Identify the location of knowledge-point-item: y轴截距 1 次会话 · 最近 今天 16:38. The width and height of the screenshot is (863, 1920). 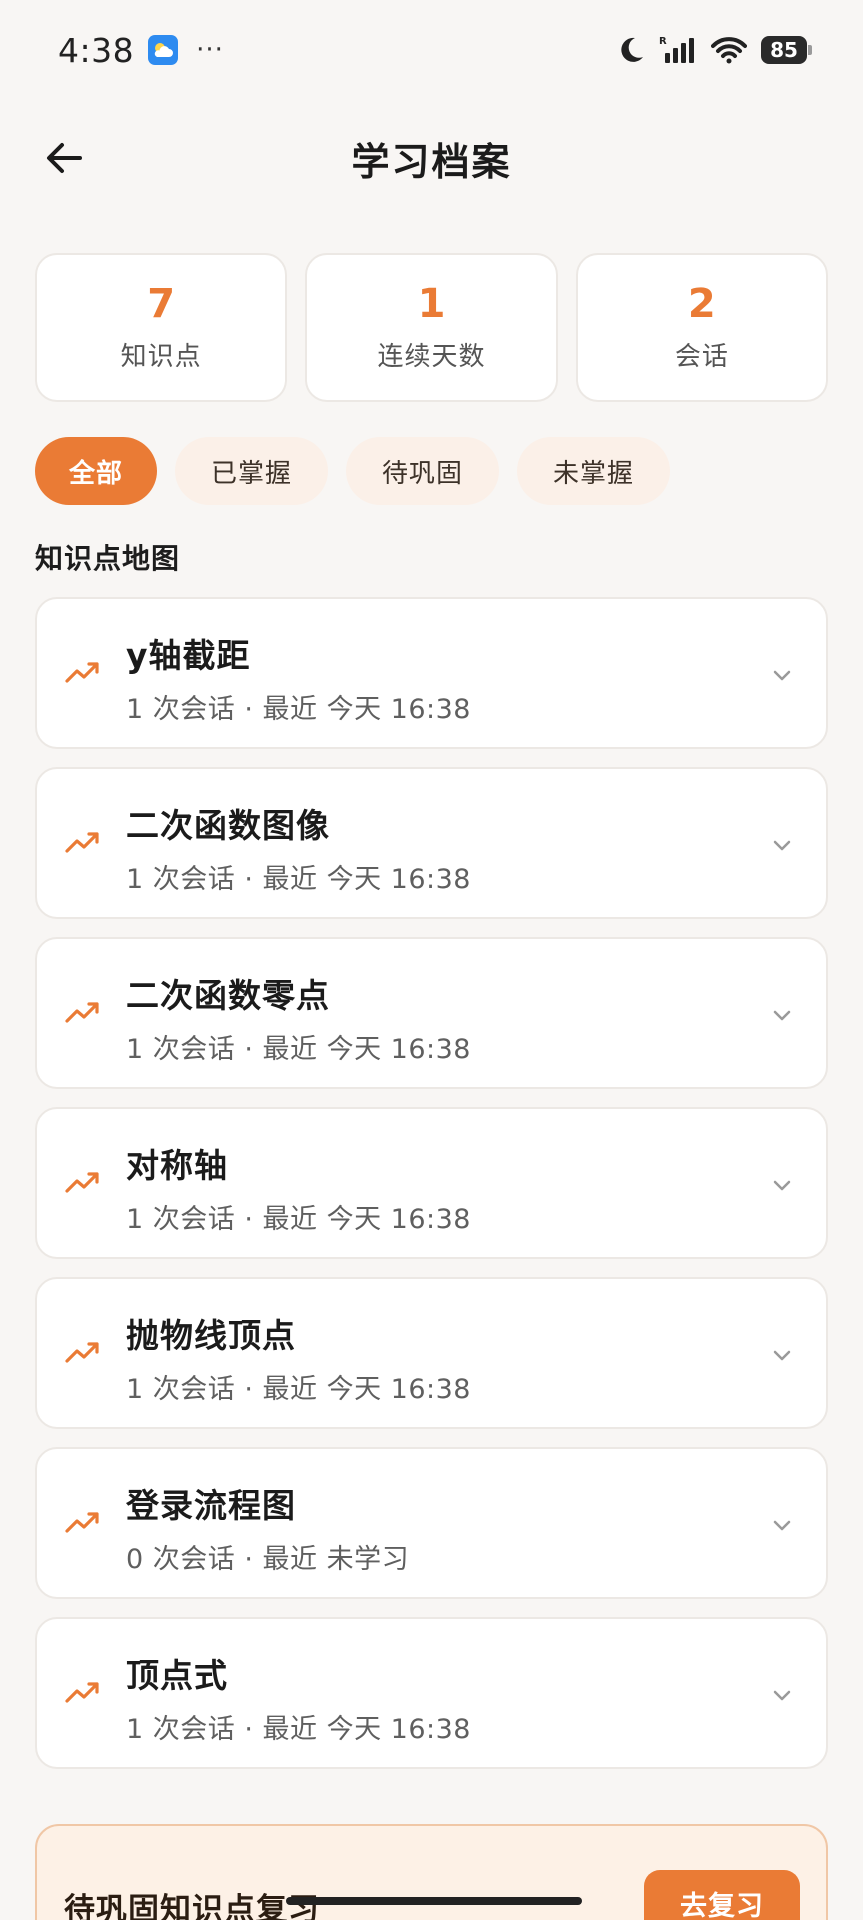
(431, 673).